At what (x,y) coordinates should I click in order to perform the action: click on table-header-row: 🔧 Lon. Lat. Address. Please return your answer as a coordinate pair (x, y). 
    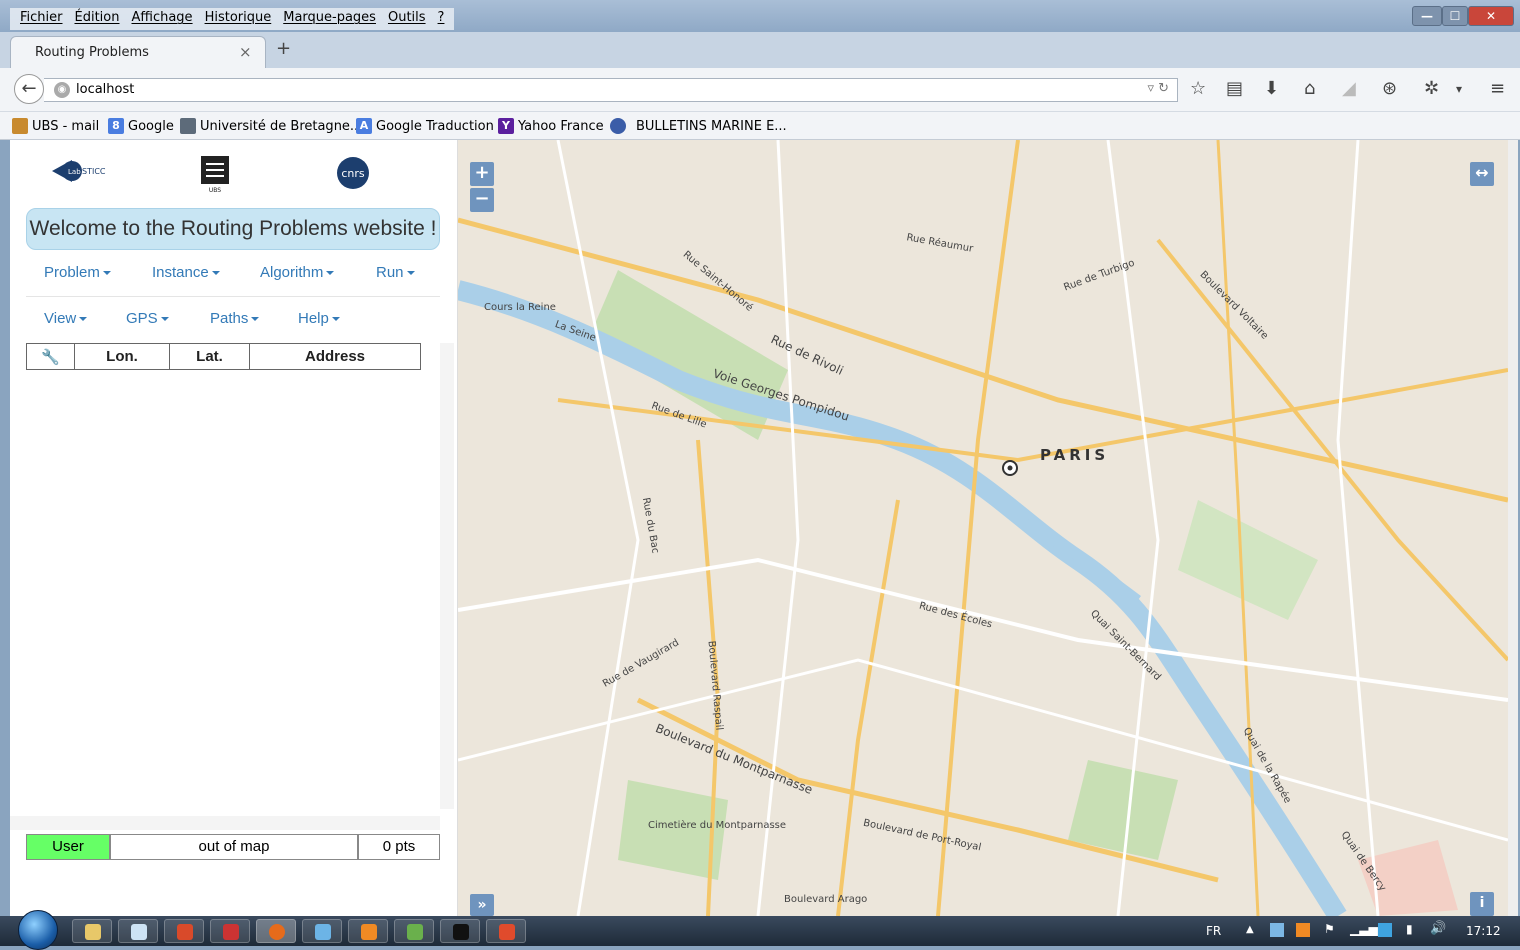
    Looking at the image, I should click on (223, 356).